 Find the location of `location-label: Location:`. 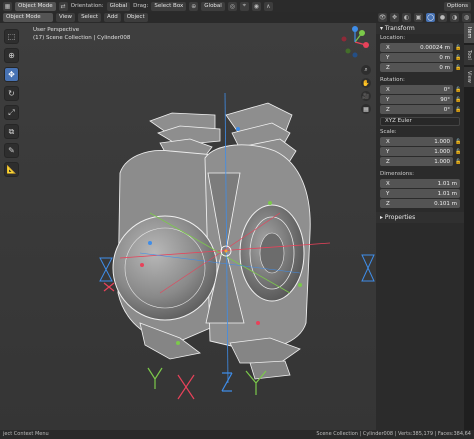

location-label: Location: is located at coordinates (393, 38).